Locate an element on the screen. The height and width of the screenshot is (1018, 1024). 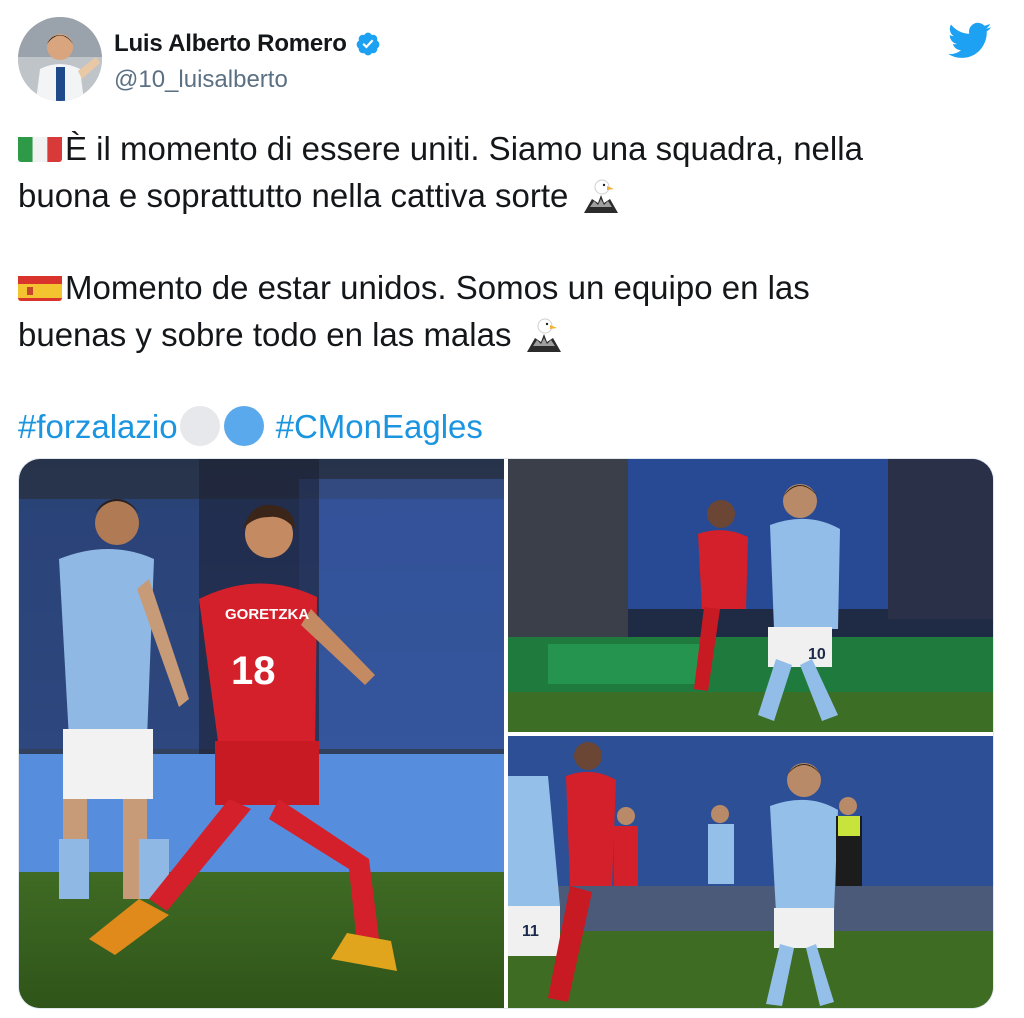
jersey-number-18: 18 is located at coordinates (253, 671).